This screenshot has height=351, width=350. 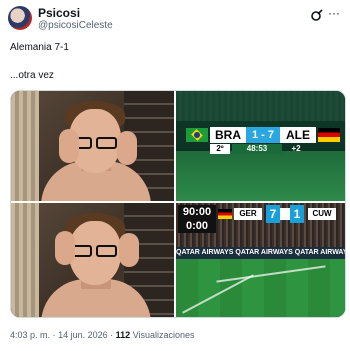 What do you see at coordinates (197, 226) in the screenshot?
I see `added-time-clock: 0:00` at bounding box center [197, 226].